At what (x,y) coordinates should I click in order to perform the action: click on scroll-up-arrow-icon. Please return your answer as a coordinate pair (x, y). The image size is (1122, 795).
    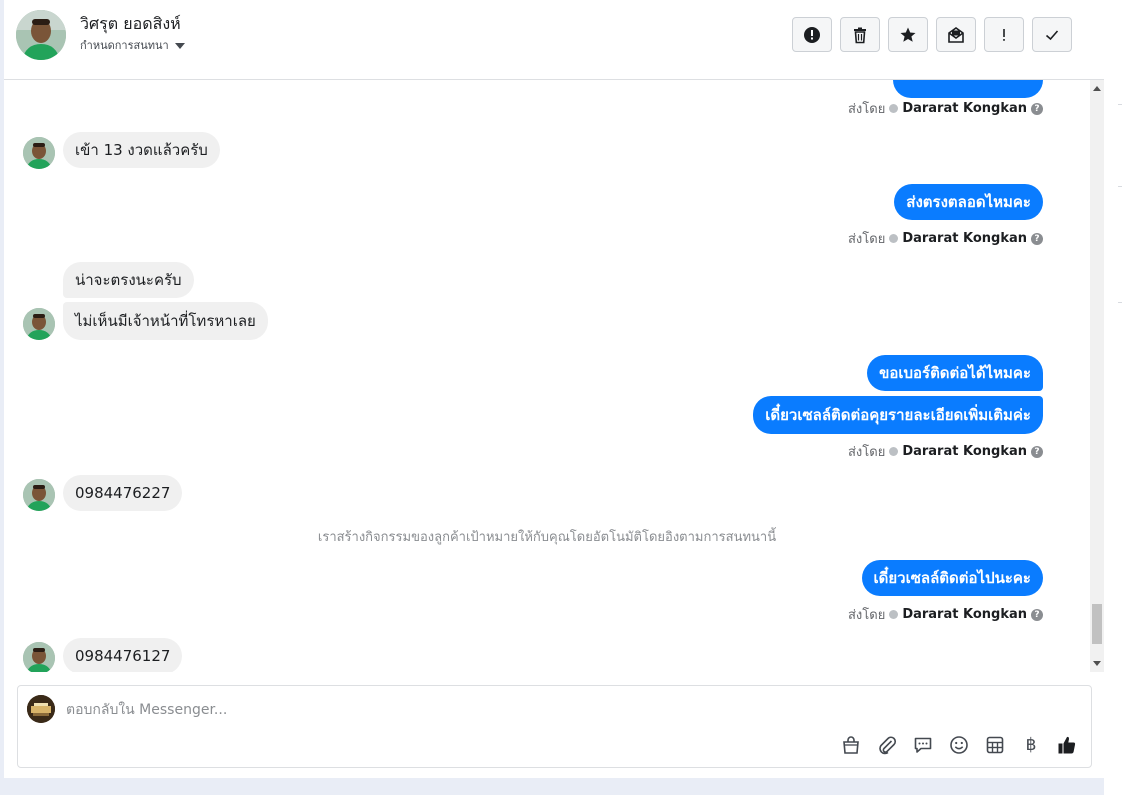
    Looking at the image, I should click on (1097, 88).